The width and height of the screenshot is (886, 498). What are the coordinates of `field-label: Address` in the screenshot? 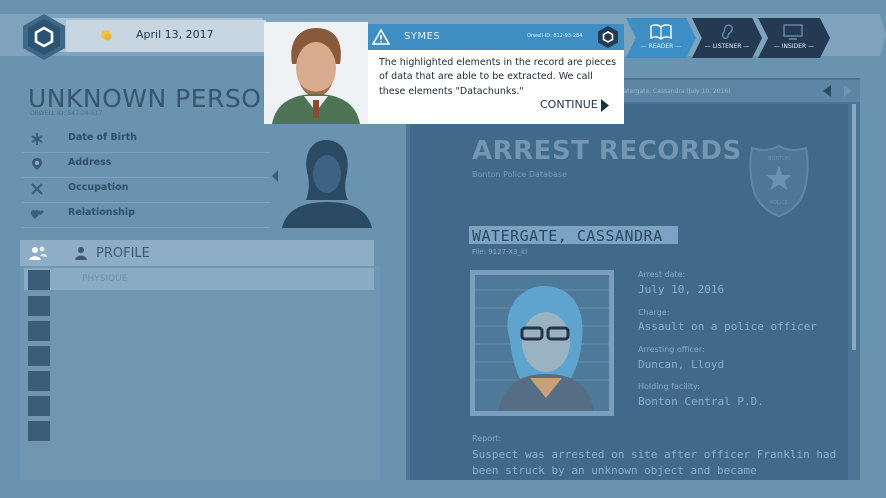 It's located at (90, 162).